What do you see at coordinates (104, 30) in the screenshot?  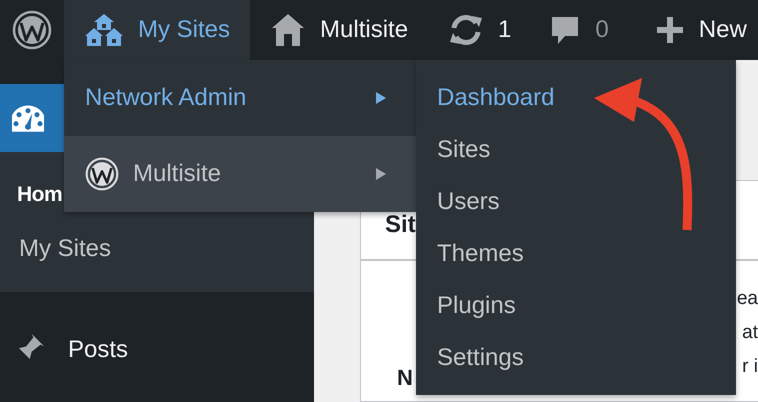 I see `houses-icon` at bounding box center [104, 30].